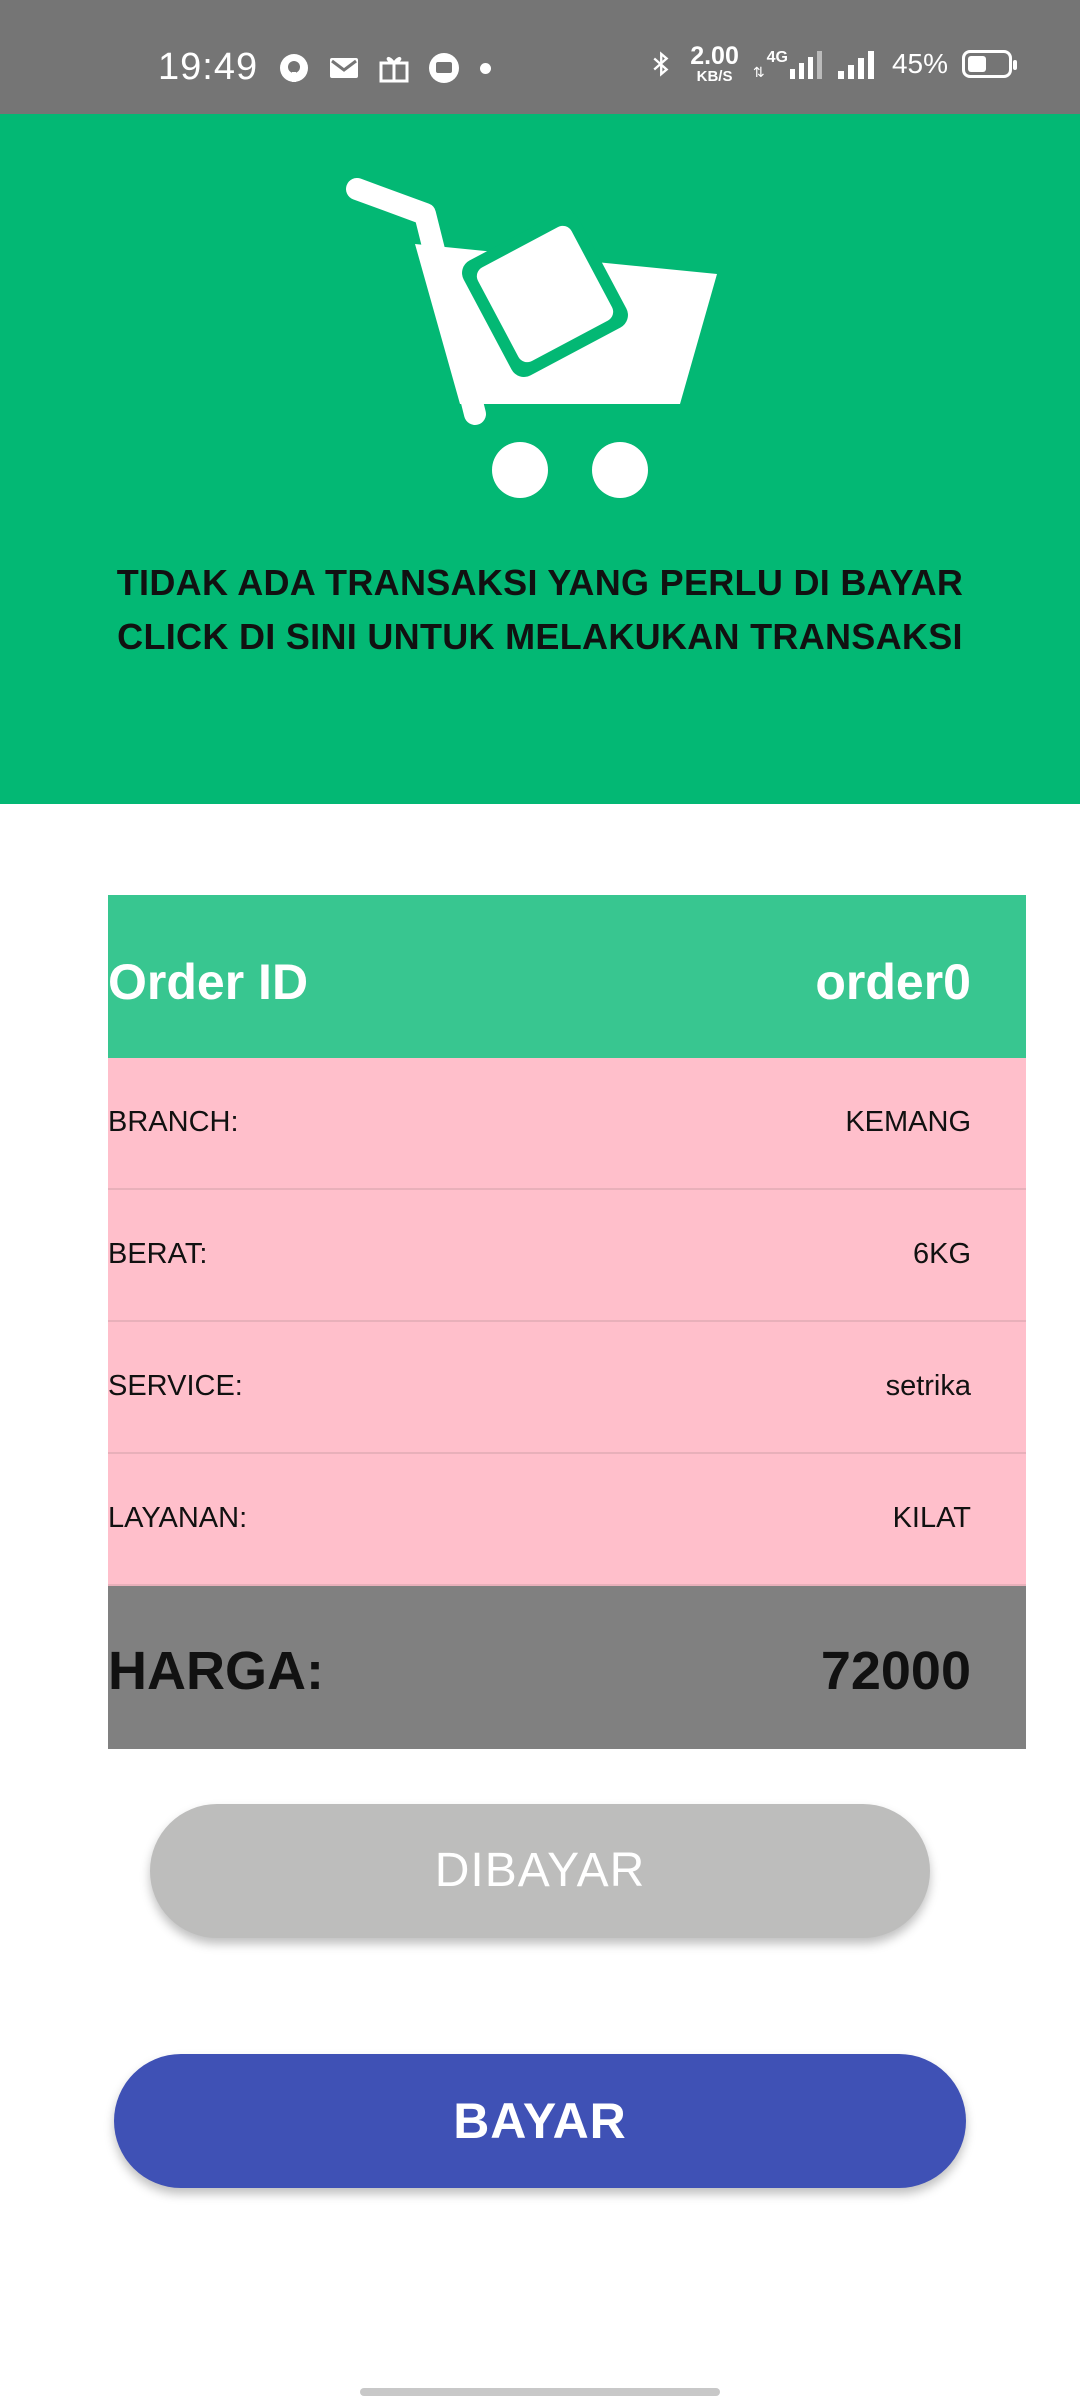 This screenshot has width=1080, height=2400. I want to click on row-label: BERAT:, so click(158, 1254).